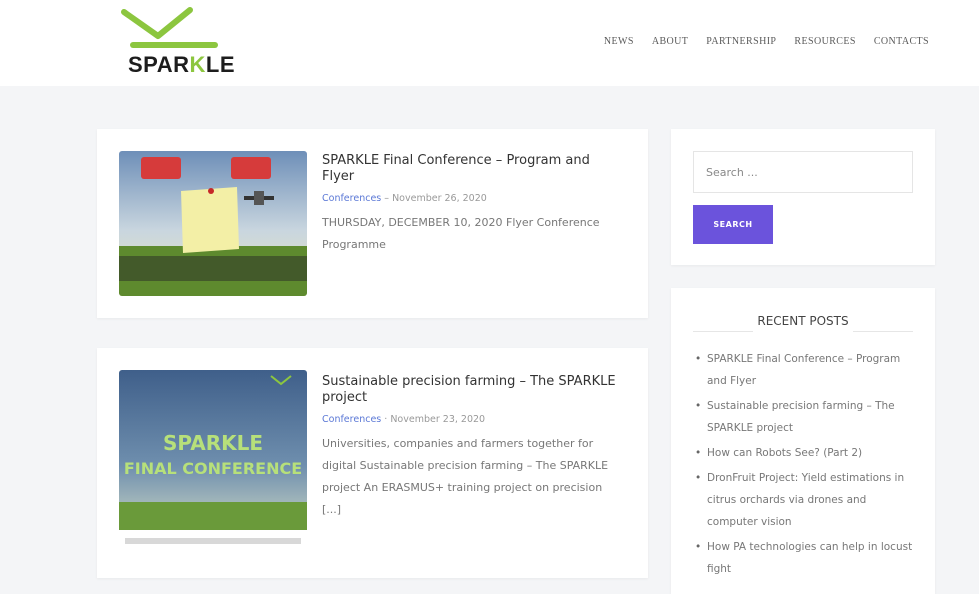 The width and height of the screenshot is (979, 594). I want to click on thumb-title-2: FINAL CONFERENCE, so click(213, 468).